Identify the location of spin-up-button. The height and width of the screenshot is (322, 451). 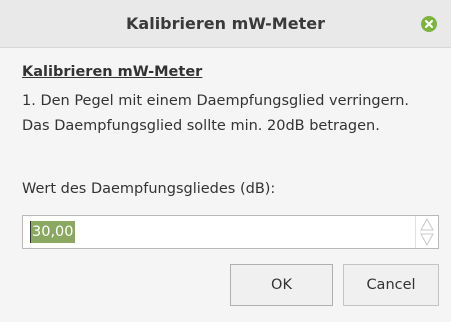
(427, 224).